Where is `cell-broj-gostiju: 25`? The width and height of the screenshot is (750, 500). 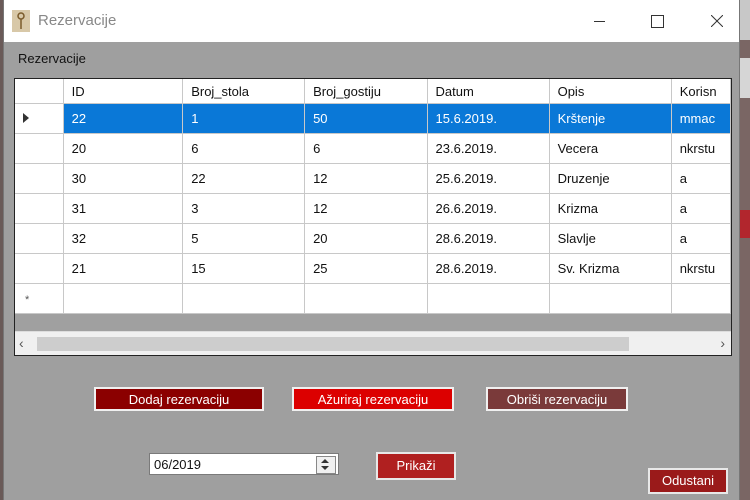 cell-broj-gostiju: 25 is located at coordinates (366, 268).